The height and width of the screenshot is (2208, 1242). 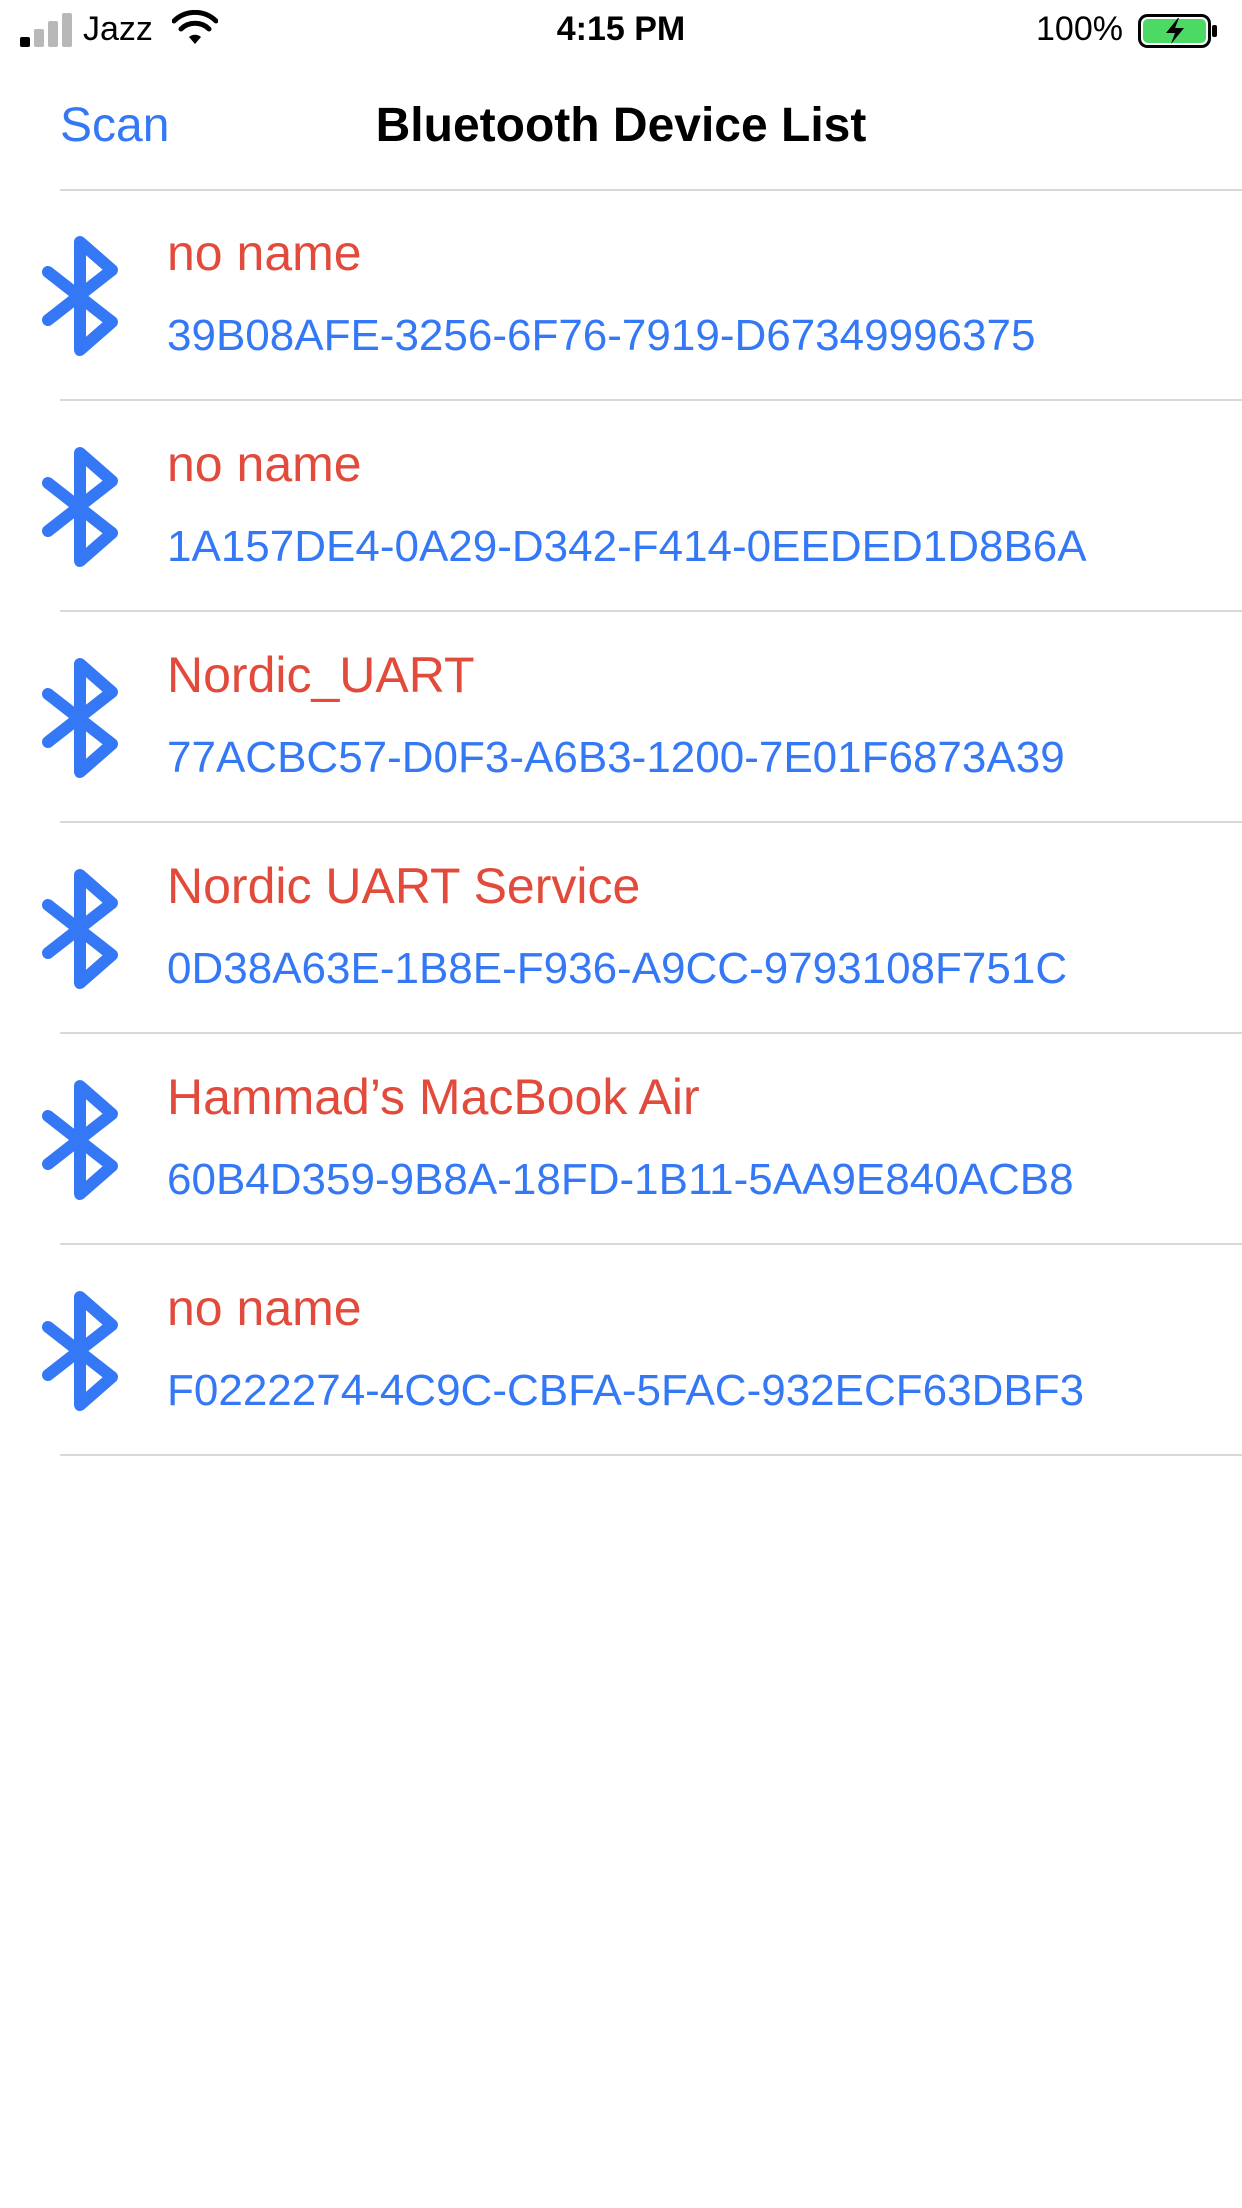 I want to click on device-uuid: 77ACBC57-D0F3-A6B3-1200-7E01F6873A39, so click(x=616, y=757).